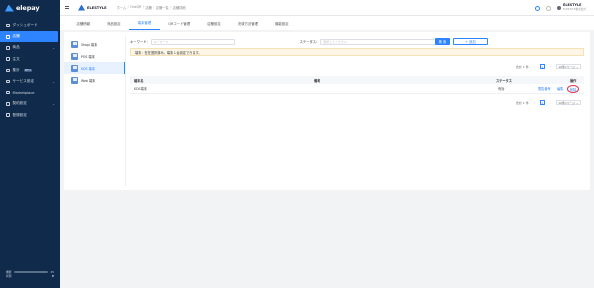 Image resolution: width=594 pixels, height=288 pixels. Describe the element at coordinates (537, 8) in the screenshot. I see `help-icon` at that location.